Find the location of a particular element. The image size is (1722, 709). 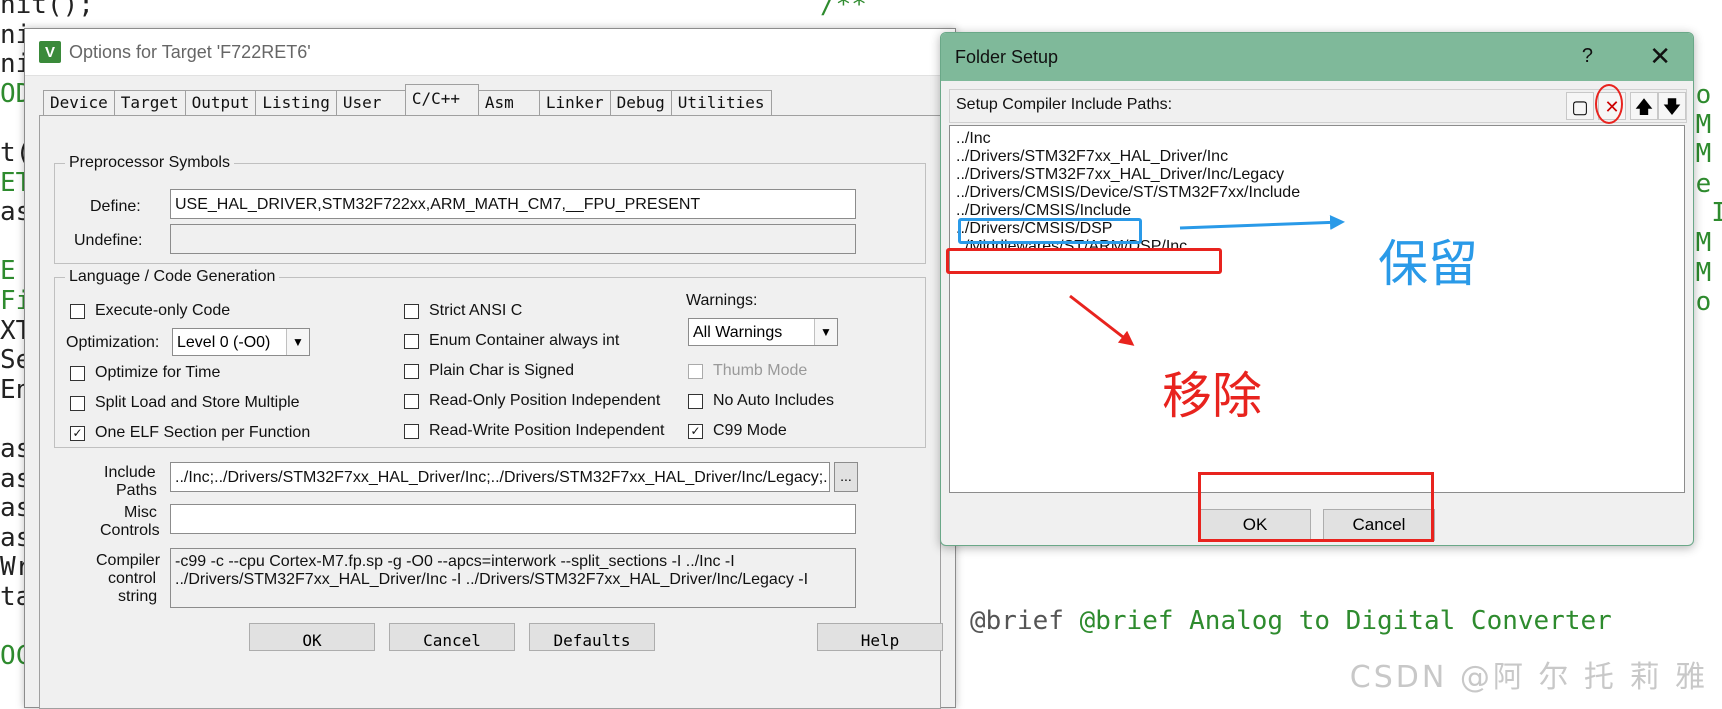

list-item: ../Drivers/STM32F7xx_HAL_Driver/Inc is located at coordinates (1092, 157).